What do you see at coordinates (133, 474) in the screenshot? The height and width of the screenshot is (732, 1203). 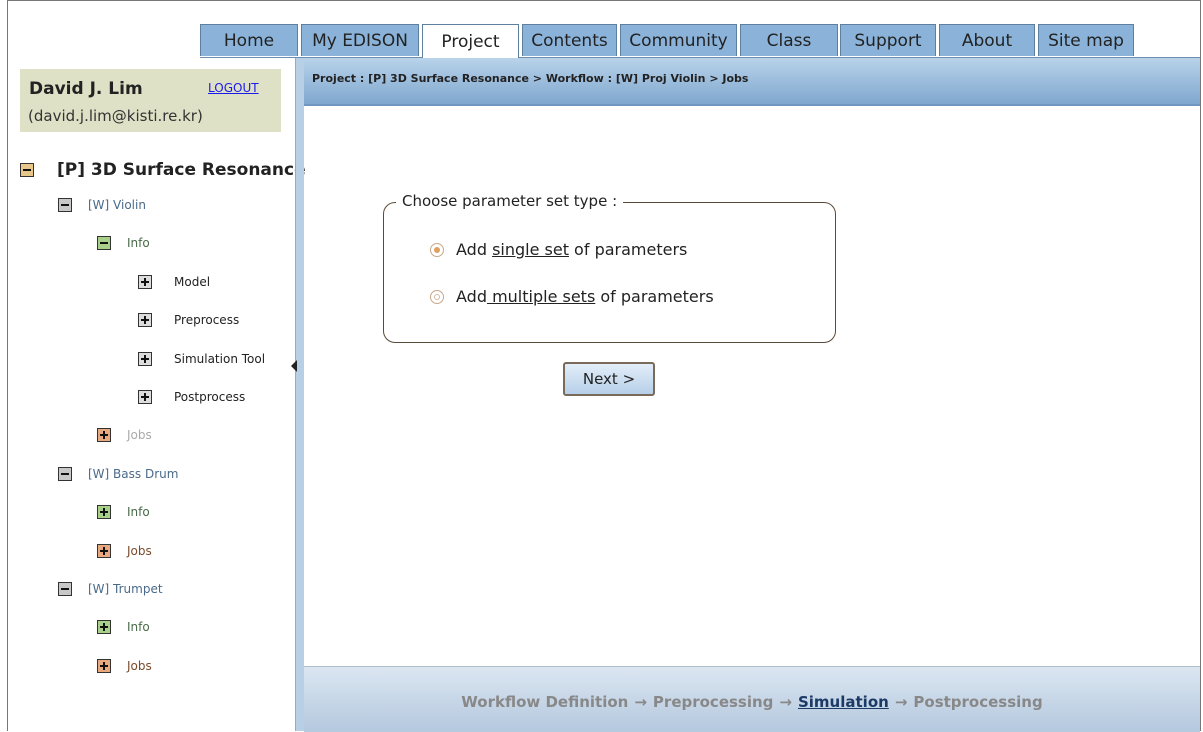 I see `tree-item-label: [W] Bass Drum` at bounding box center [133, 474].